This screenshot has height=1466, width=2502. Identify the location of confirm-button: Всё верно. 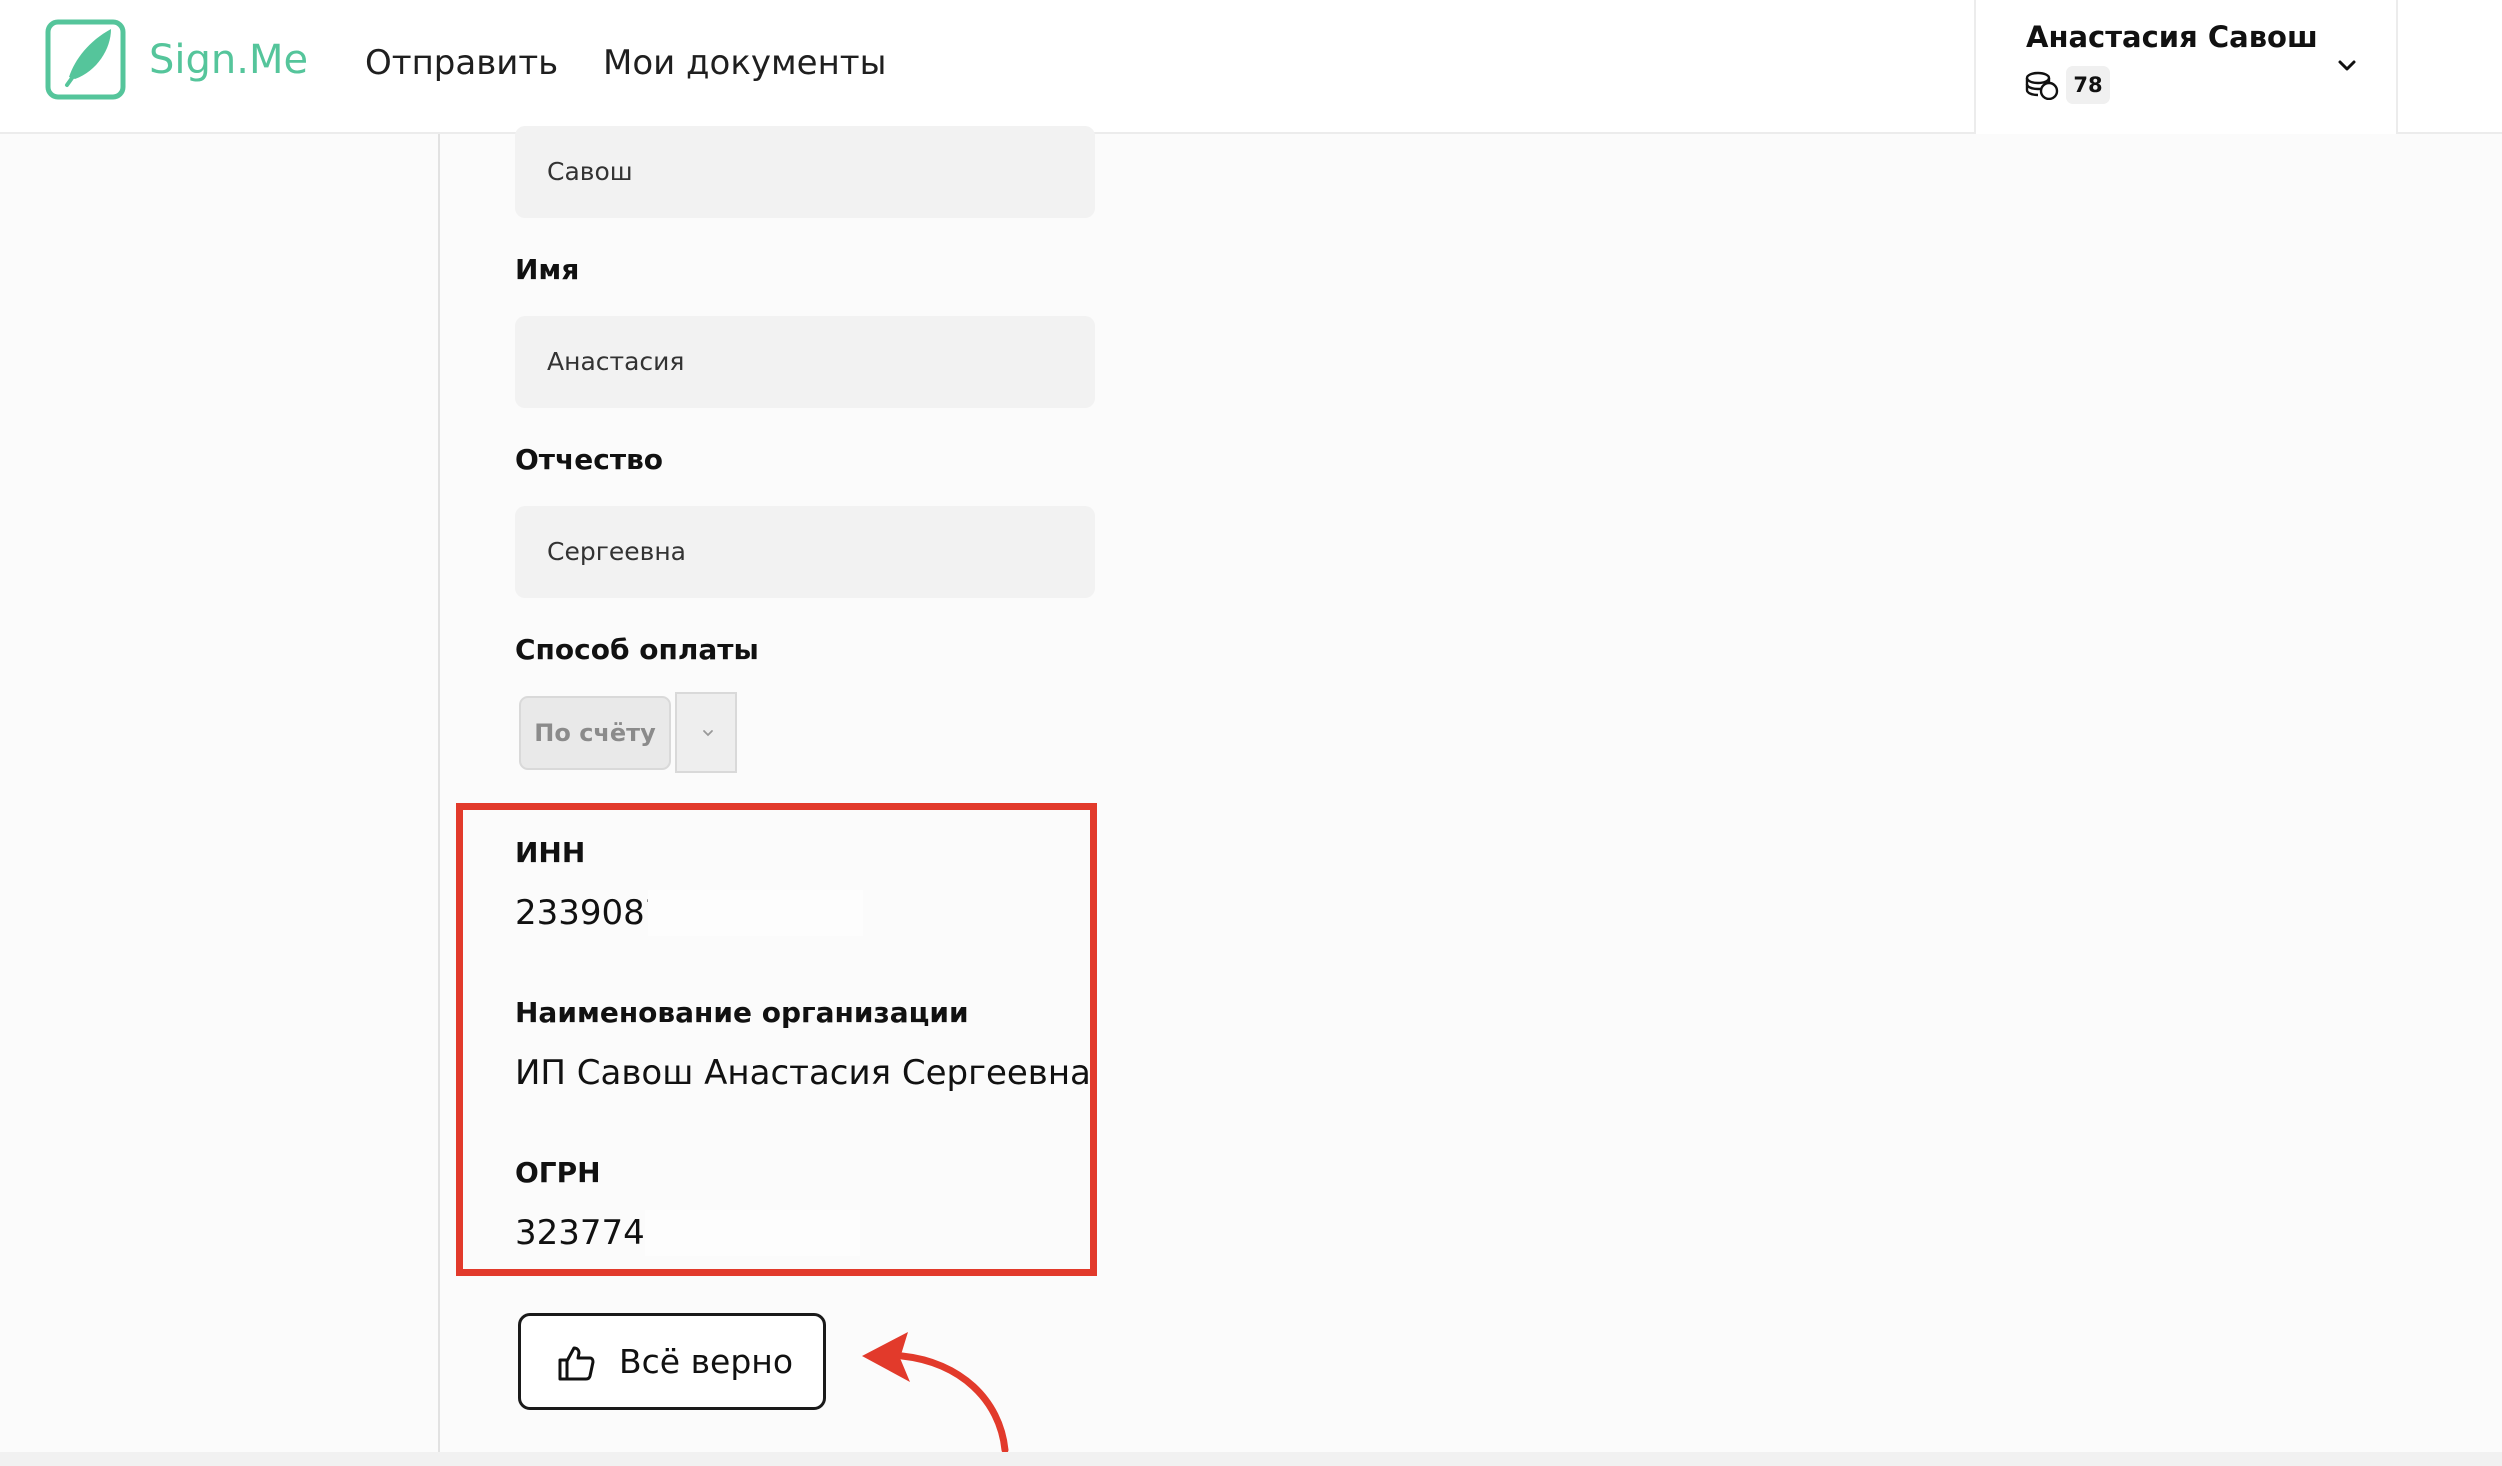
(672, 1361).